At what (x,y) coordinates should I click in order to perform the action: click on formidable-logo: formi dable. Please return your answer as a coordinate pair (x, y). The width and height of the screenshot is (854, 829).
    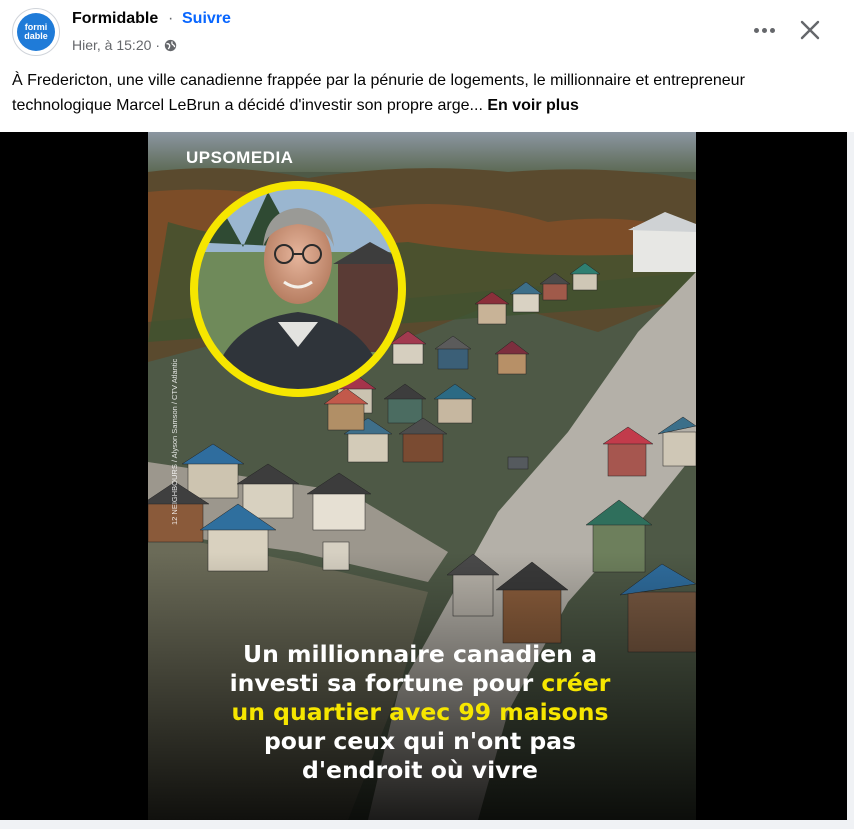
    Looking at the image, I should click on (36, 32).